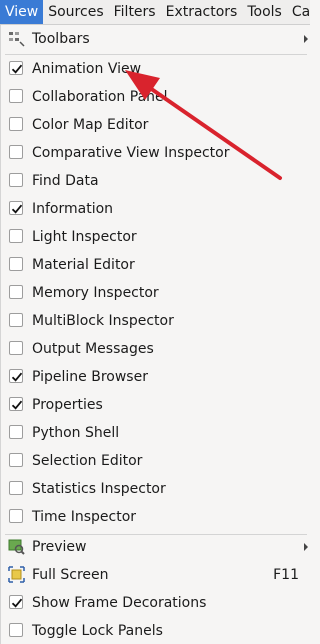 The height and width of the screenshot is (644, 320). Describe the element at coordinates (264, 12) in the screenshot. I see `menu-tools: Tools` at that location.